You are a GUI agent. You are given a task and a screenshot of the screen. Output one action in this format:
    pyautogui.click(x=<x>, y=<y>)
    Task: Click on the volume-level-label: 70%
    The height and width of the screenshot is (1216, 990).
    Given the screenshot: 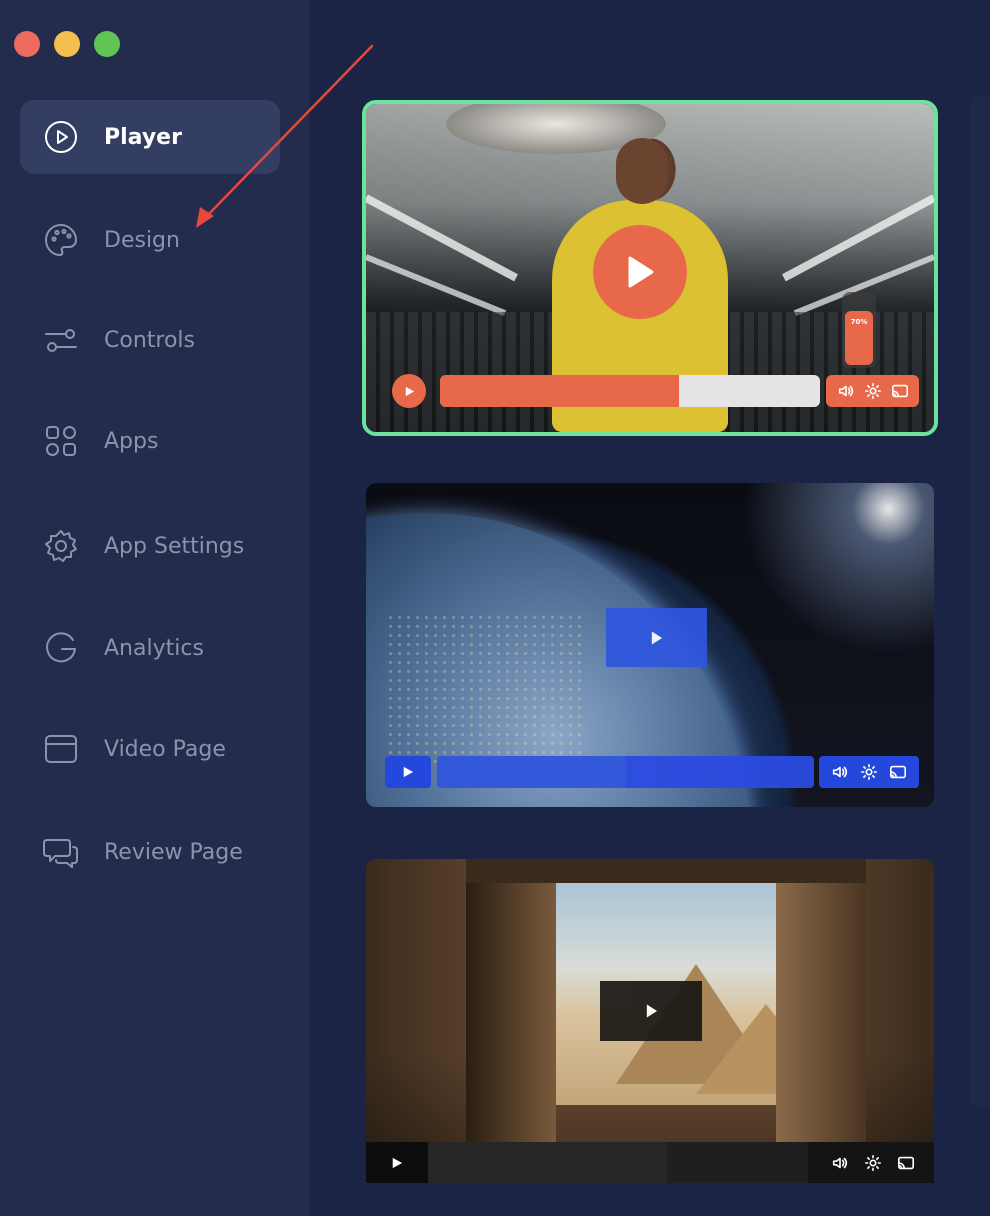 What is the action you would take?
    pyautogui.click(x=859, y=322)
    